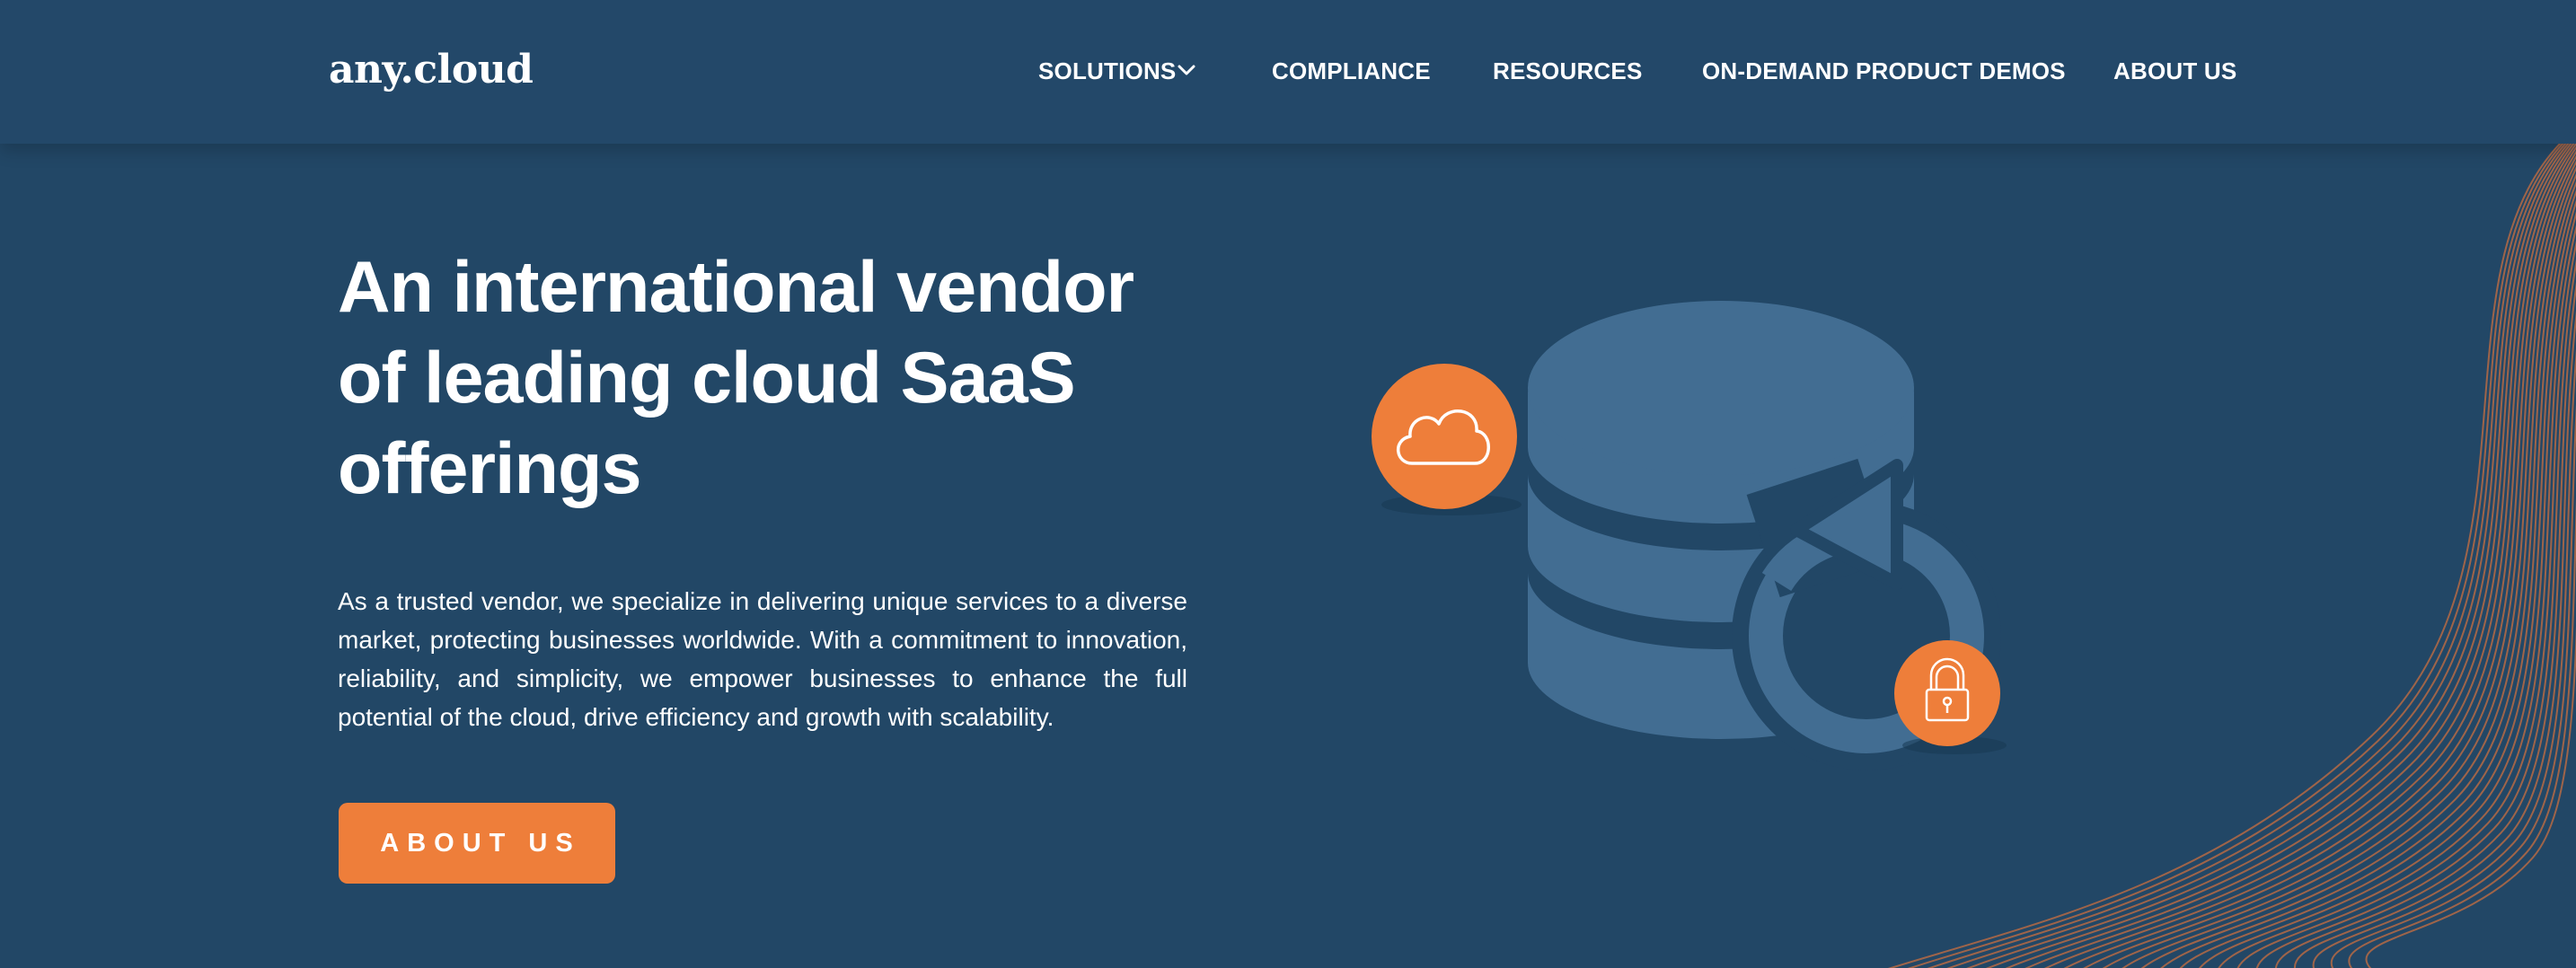  What do you see at coordinates (477, 843) in the screenshot?
I see `about-us-button: ABOUT US` at bounding box center [477, 843].